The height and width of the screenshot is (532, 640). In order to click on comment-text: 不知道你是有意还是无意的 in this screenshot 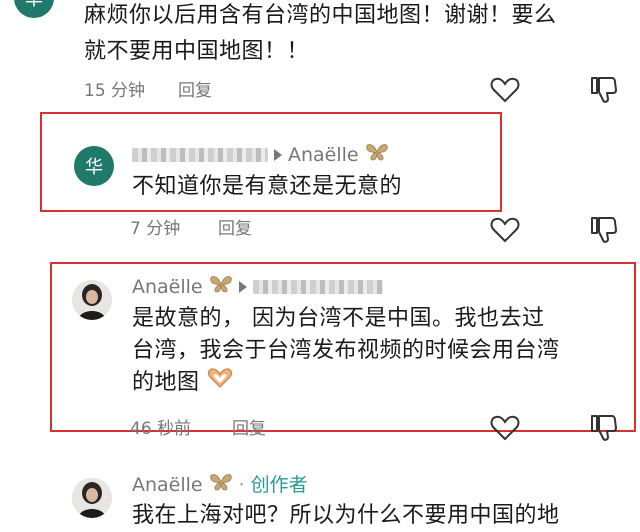, I will do `click(267, 186)`.